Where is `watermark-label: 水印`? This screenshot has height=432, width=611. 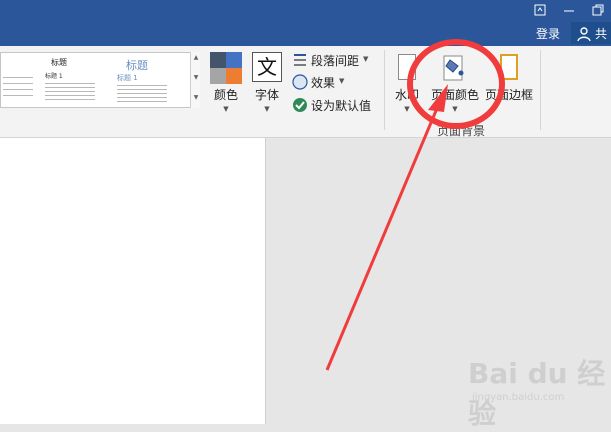
watermark-label: 水印 is located at coordinates (406, 95).